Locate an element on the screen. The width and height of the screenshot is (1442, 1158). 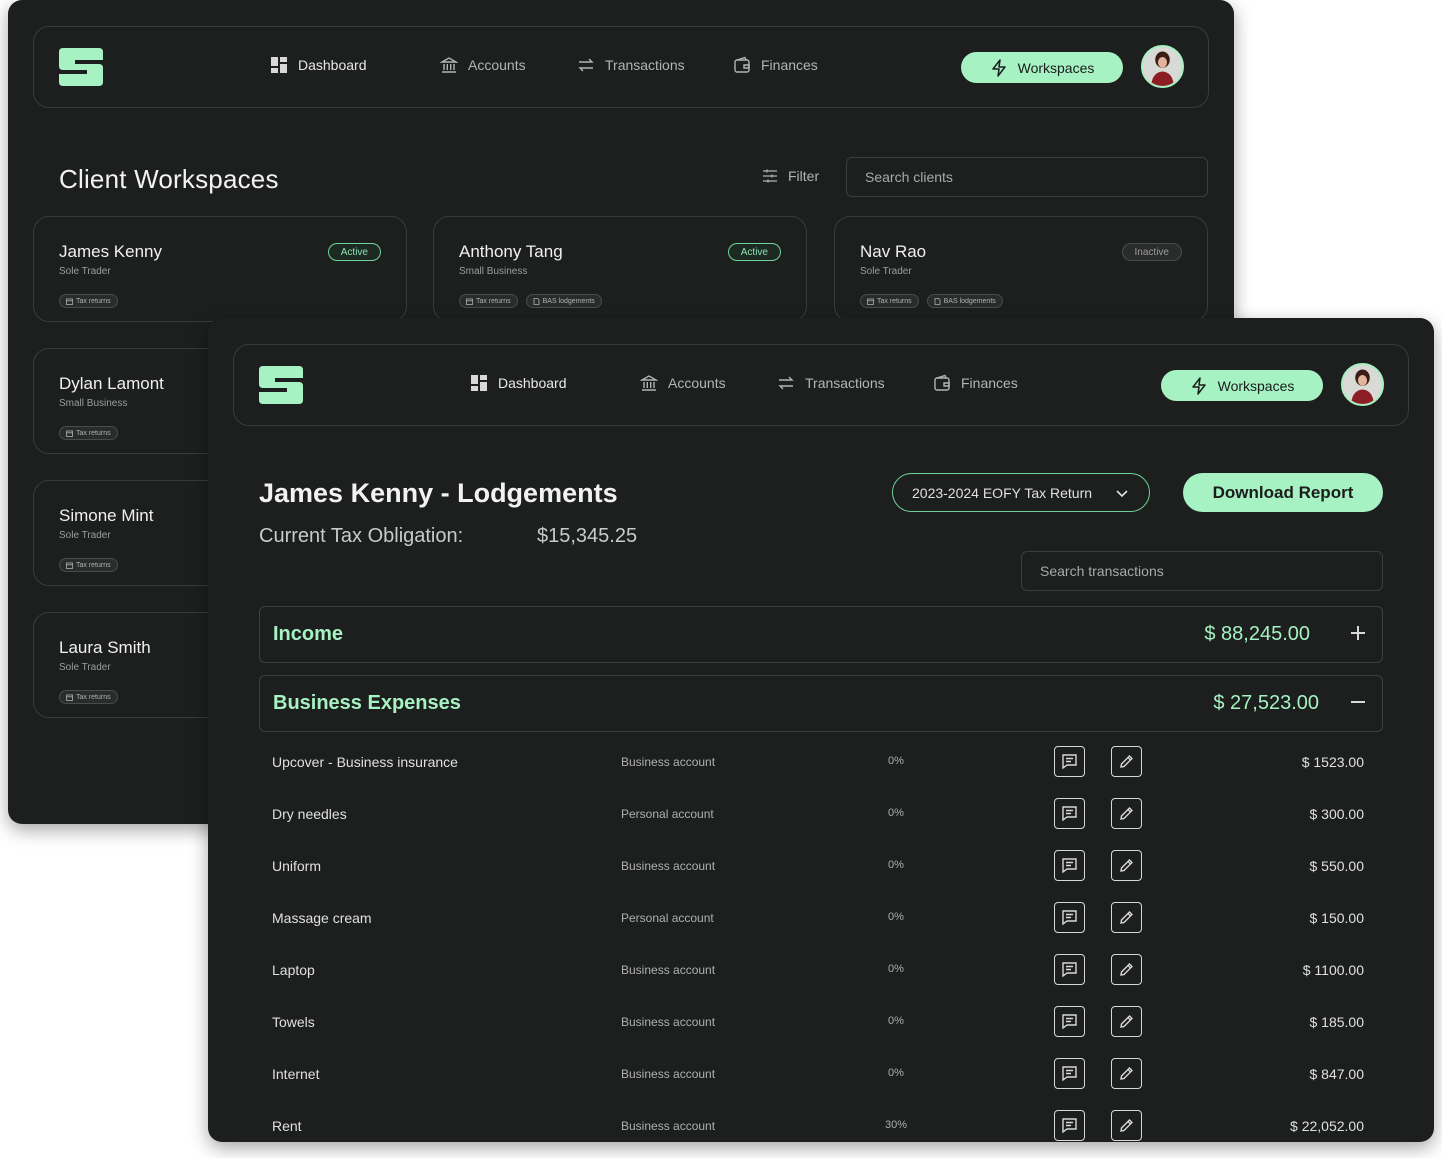
client-name: James Kenny is located at coordinates (110, 251).